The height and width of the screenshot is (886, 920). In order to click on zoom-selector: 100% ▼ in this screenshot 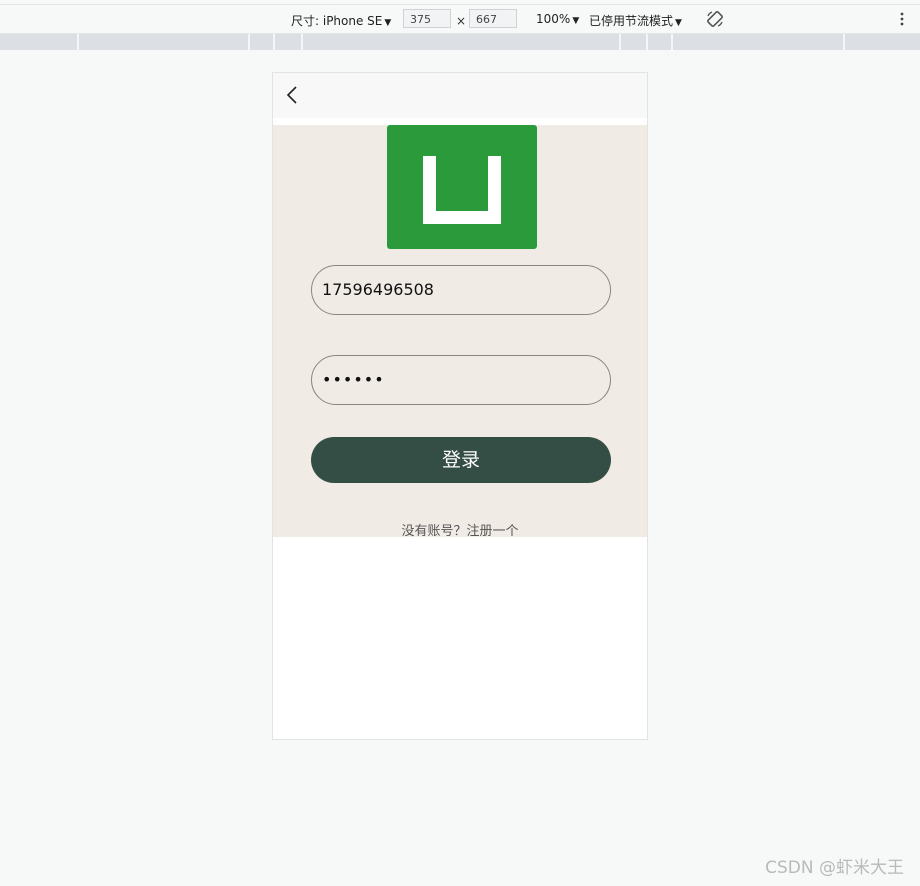, I will do `click(557, 19)`.